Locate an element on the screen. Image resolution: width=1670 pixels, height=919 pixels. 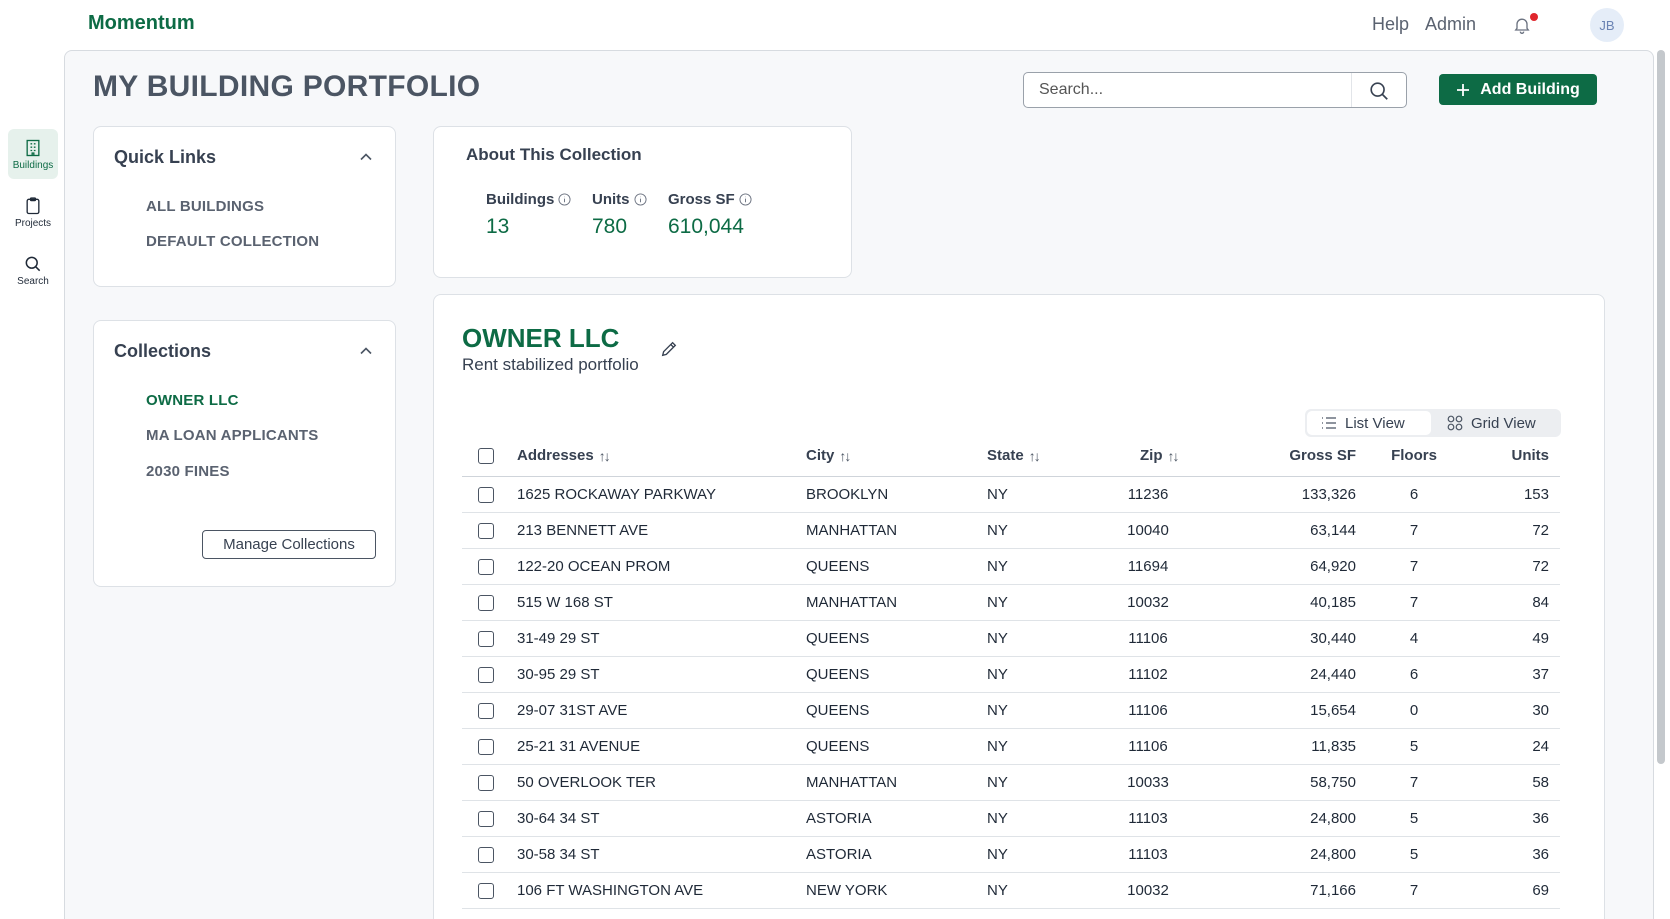
select-all-cell is located at coordinates (486, 455).